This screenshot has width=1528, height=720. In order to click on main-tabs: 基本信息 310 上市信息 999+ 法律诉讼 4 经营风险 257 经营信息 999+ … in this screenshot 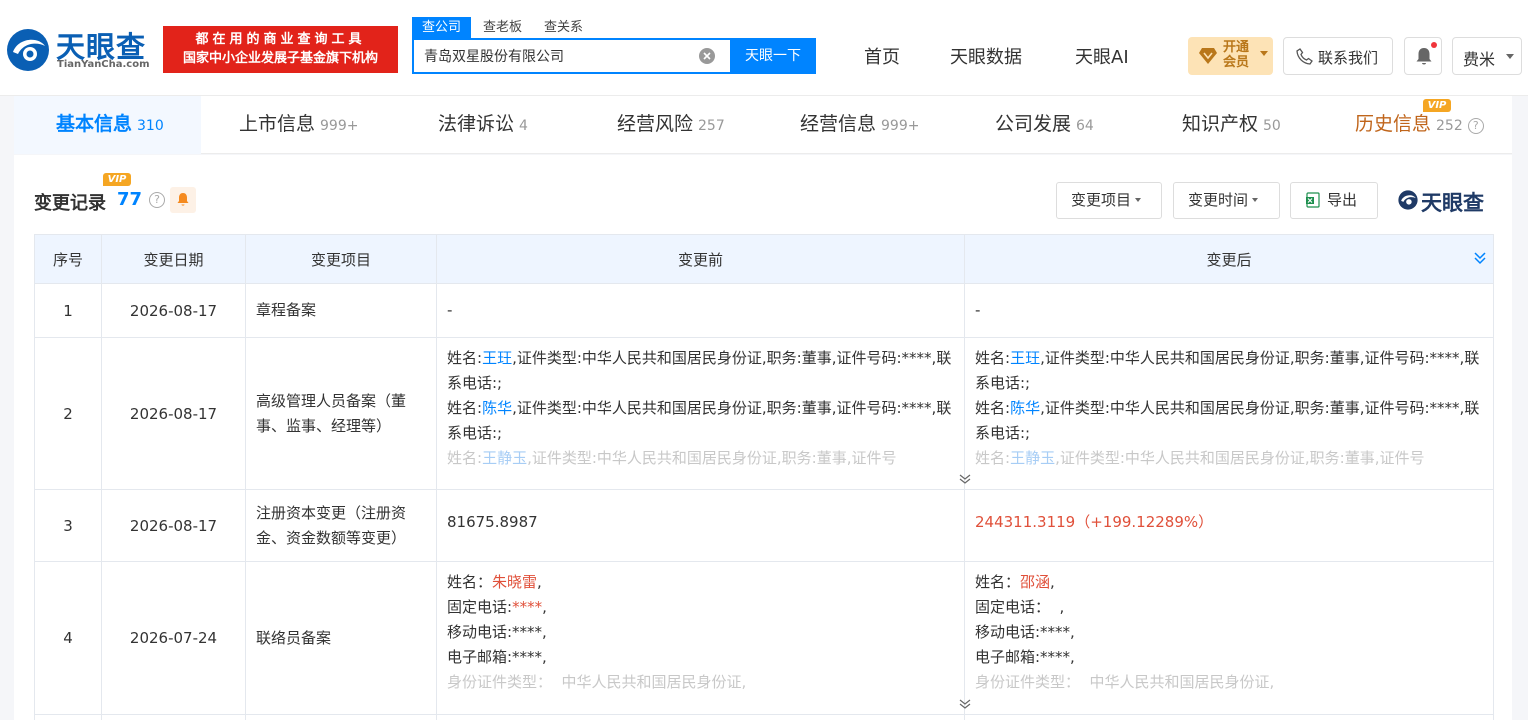, I will do `click(763, 125)`.